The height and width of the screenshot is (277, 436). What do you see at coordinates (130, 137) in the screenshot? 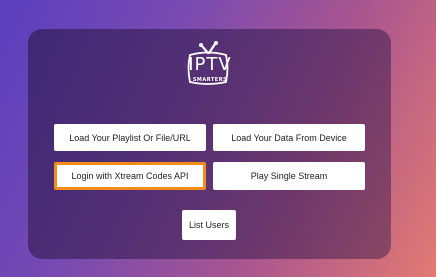
I see `load-playlist-button: Load Your Playlist Or File/URL` at bounding box center [130, 137].